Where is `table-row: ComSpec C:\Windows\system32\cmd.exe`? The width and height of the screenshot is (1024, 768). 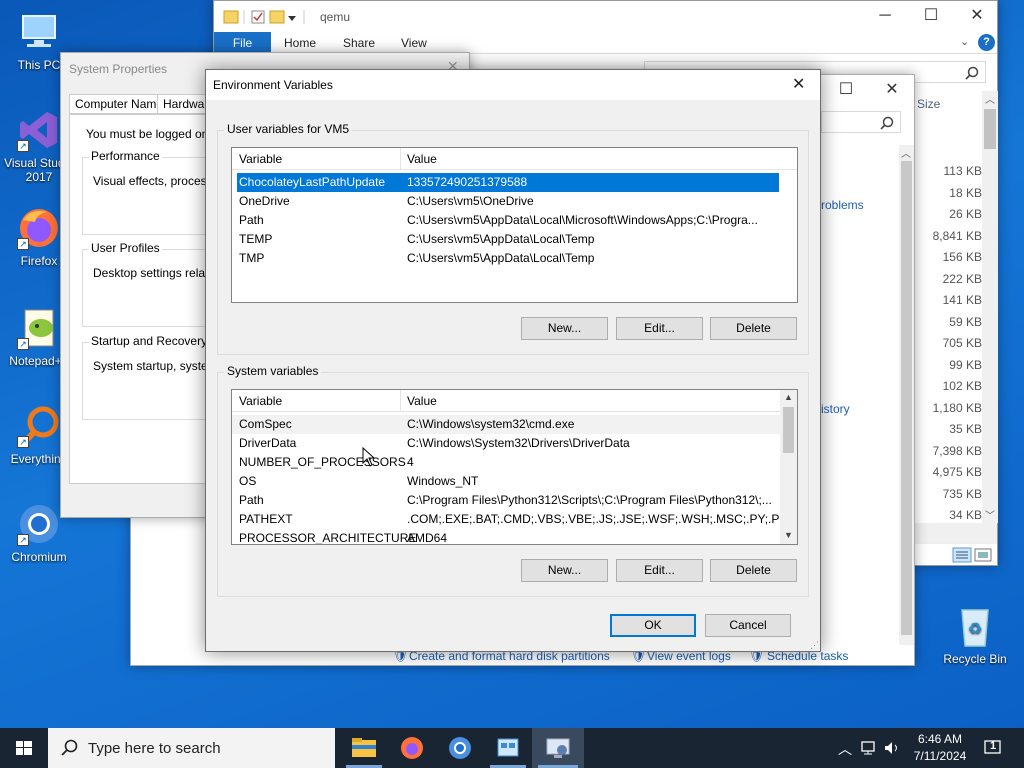 table-row: ComSpec C:\Windows\system32\cmd.exe is located at coordinates (506, 424).